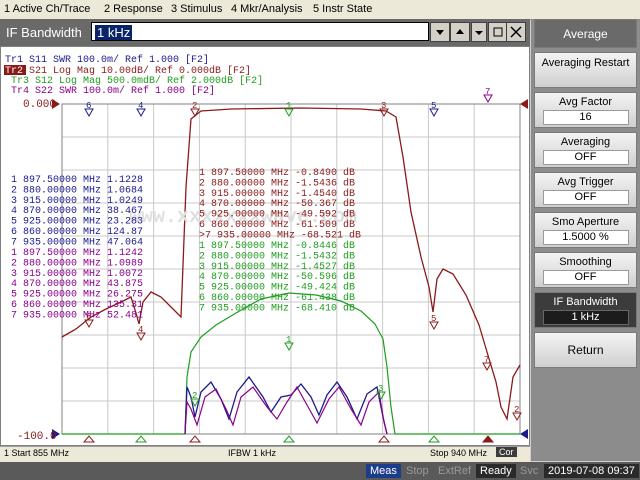  Describe the element at coordinates (107, 60) in the screenshot. I see `trace-tr1-label: Tr1 S11 SWR 100.0m/ Ref 1.000 [F2]` at that location.